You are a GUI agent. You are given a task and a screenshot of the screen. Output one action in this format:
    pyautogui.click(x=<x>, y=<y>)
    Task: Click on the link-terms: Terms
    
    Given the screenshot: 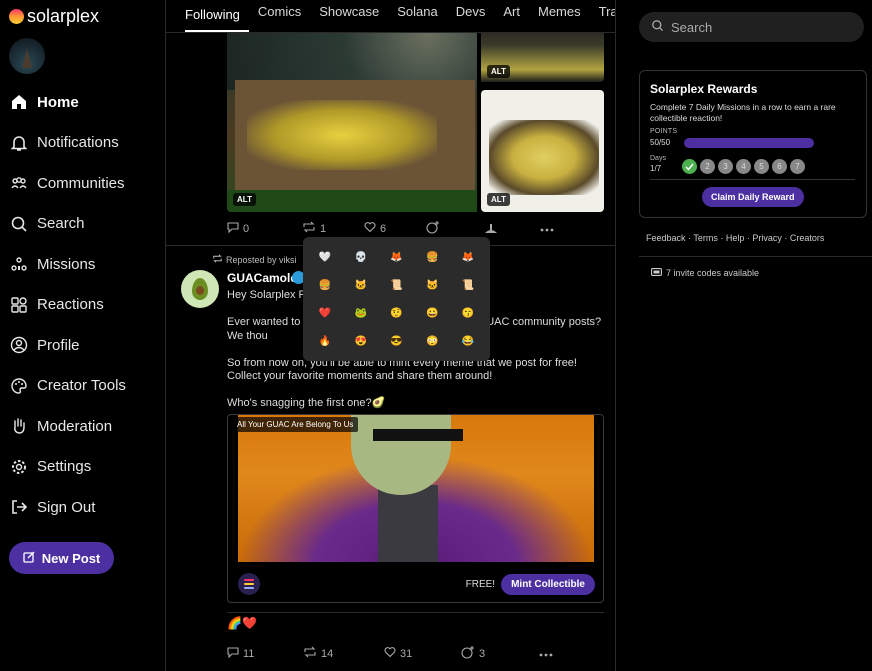 What is the action you would take?
    pyautogui.click(x=705, y=238)
    